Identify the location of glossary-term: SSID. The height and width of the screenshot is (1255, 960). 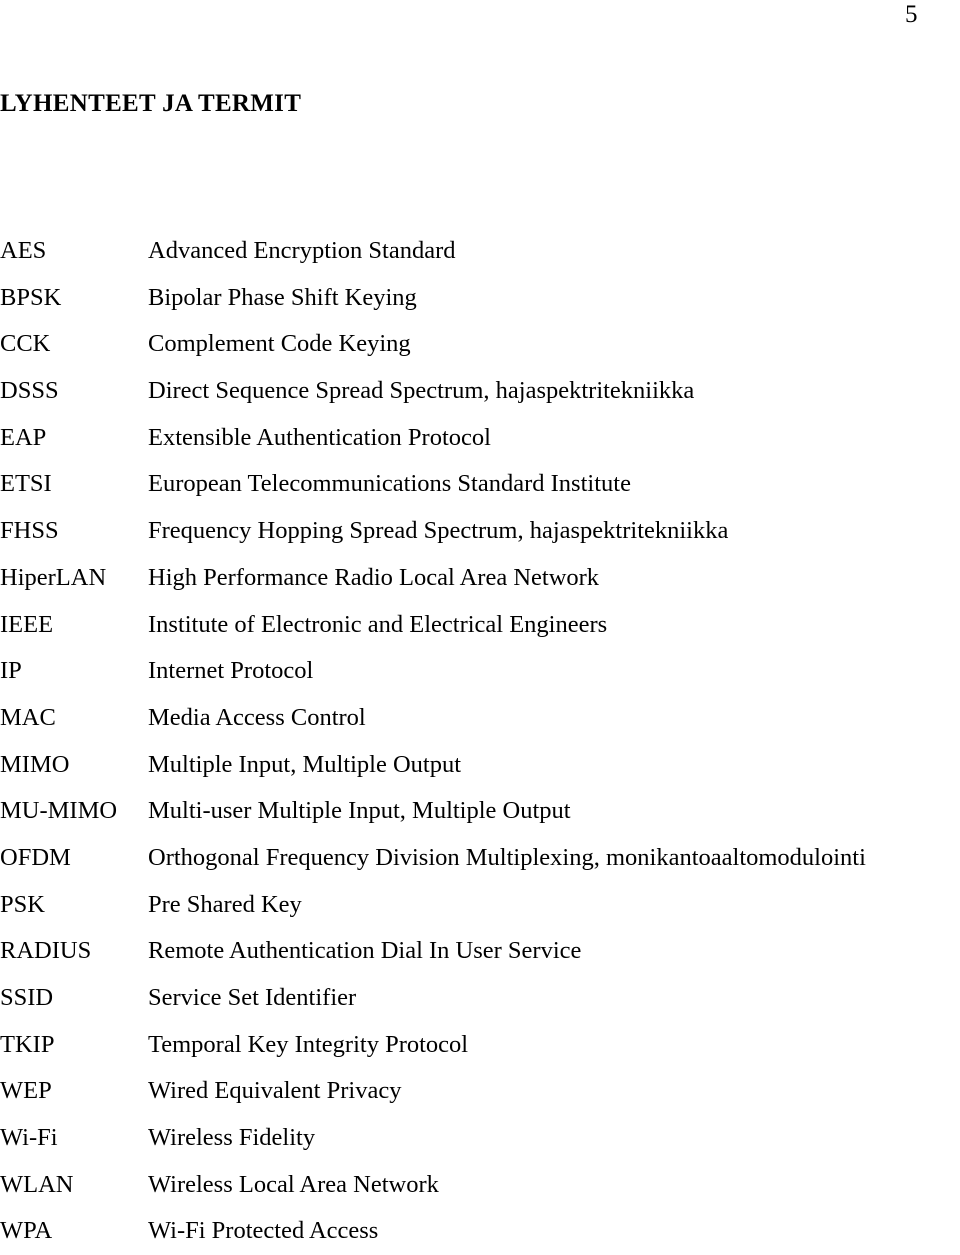
(27, 997).